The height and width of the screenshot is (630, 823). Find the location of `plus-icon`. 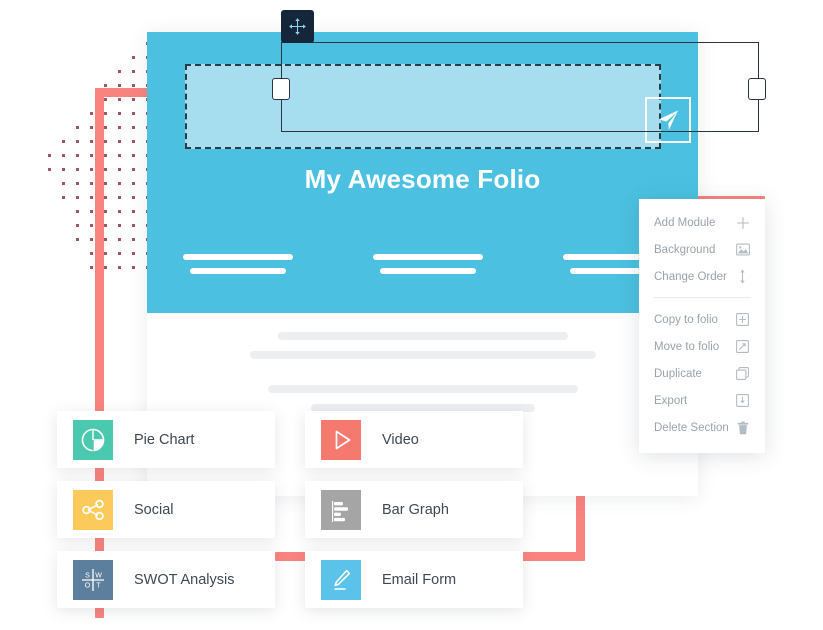

plus-icon is located at coordinates (742, 222).